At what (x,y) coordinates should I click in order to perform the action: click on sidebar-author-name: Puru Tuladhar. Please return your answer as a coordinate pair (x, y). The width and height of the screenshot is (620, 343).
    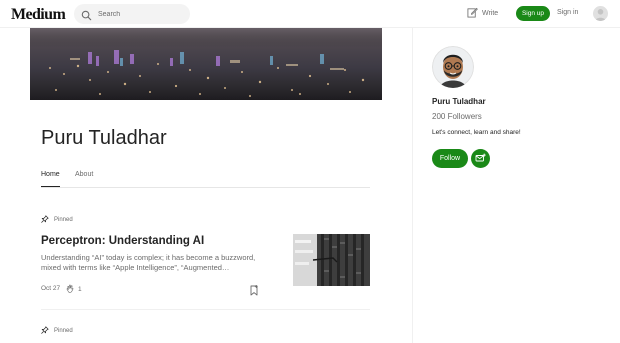
    Looking at the image, I should click on (459, 101).